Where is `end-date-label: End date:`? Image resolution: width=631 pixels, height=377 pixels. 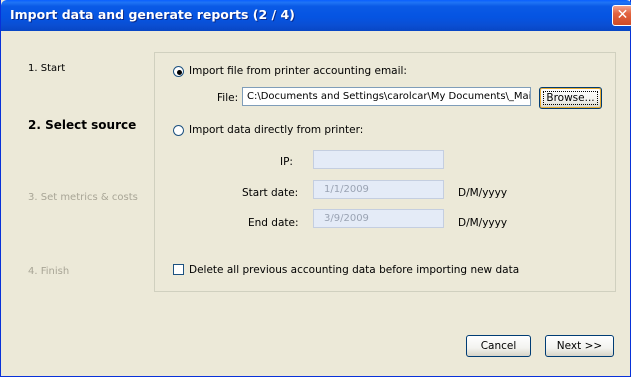 end-date-label: End date: is located at coordinates (273, 223).